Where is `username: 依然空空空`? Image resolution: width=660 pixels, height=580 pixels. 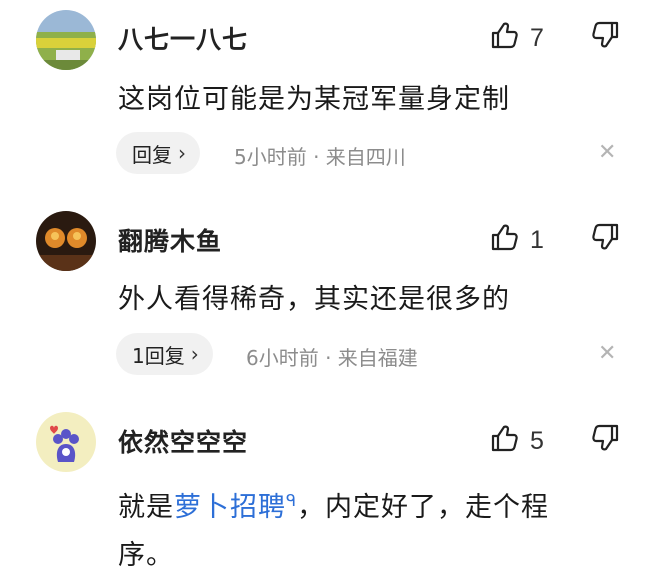 username: 依然空空空 is located at coordinates (183, 441).